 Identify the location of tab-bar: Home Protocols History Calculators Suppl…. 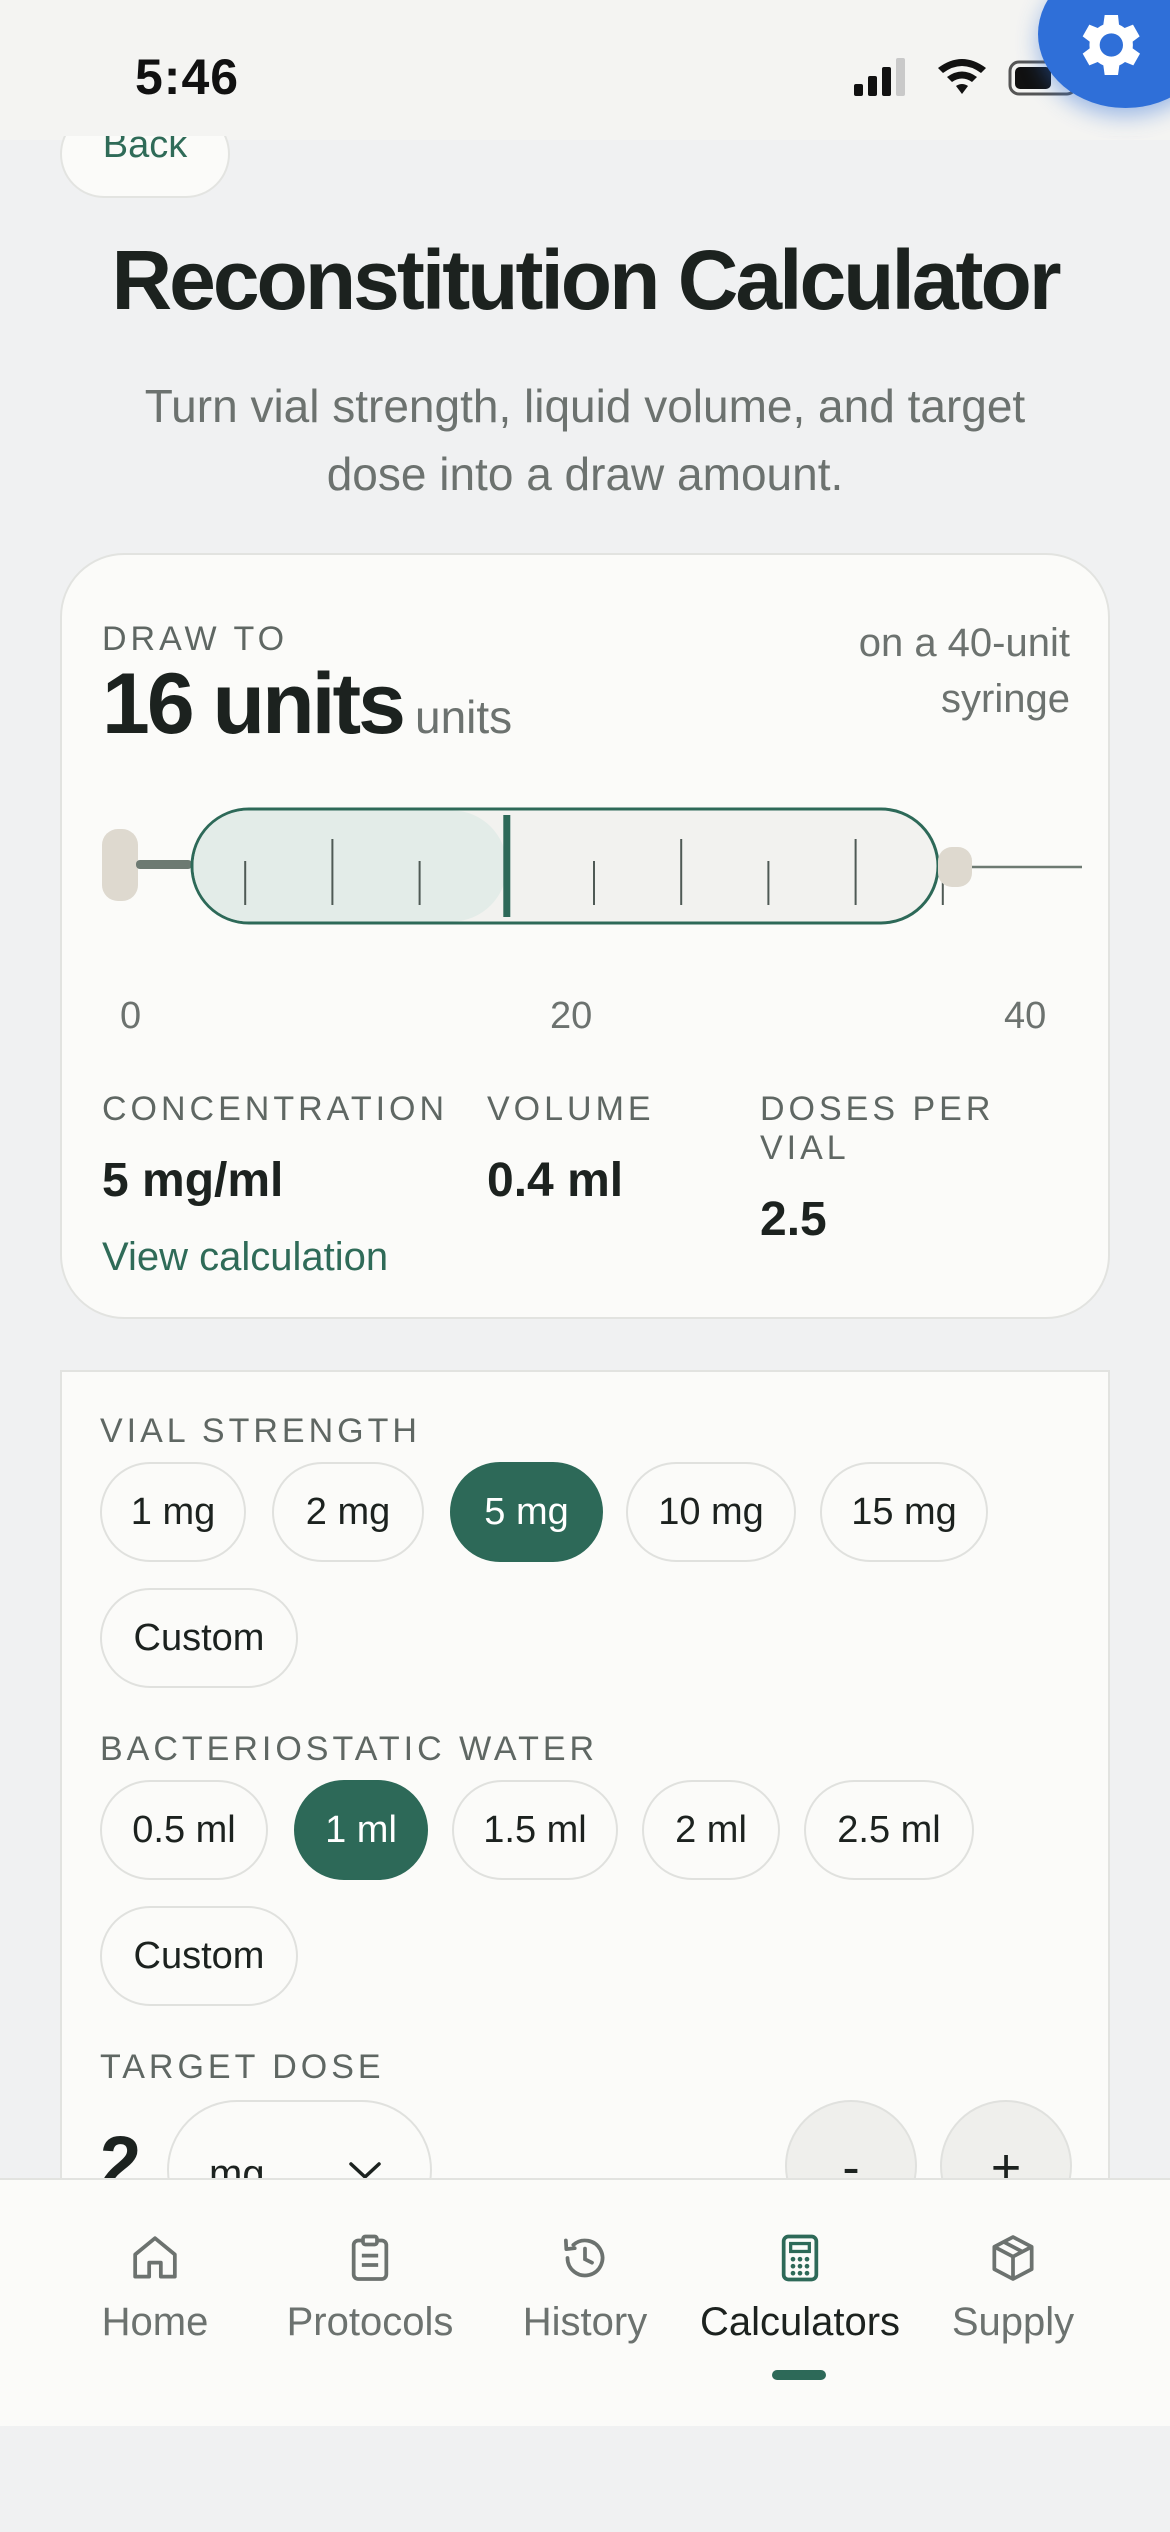
(585, 2302).